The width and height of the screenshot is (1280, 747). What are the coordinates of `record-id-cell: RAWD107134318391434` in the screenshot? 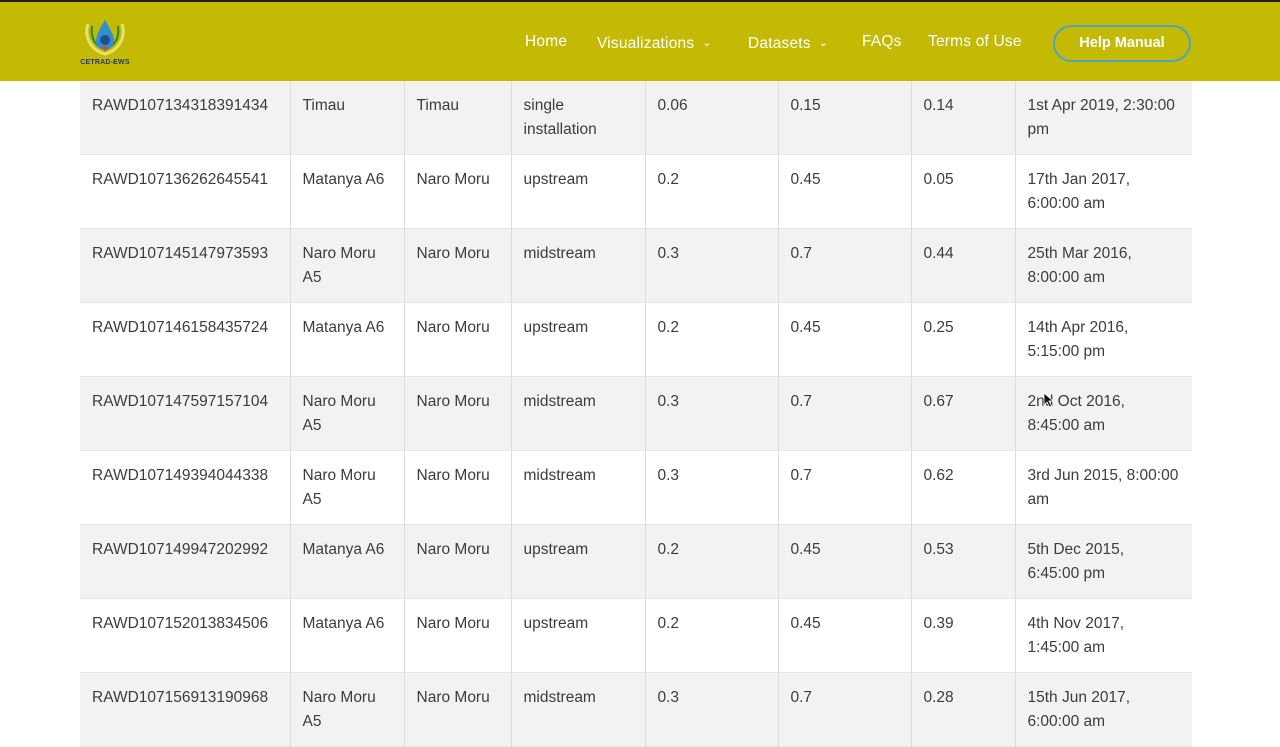 It's located at (185, 118).